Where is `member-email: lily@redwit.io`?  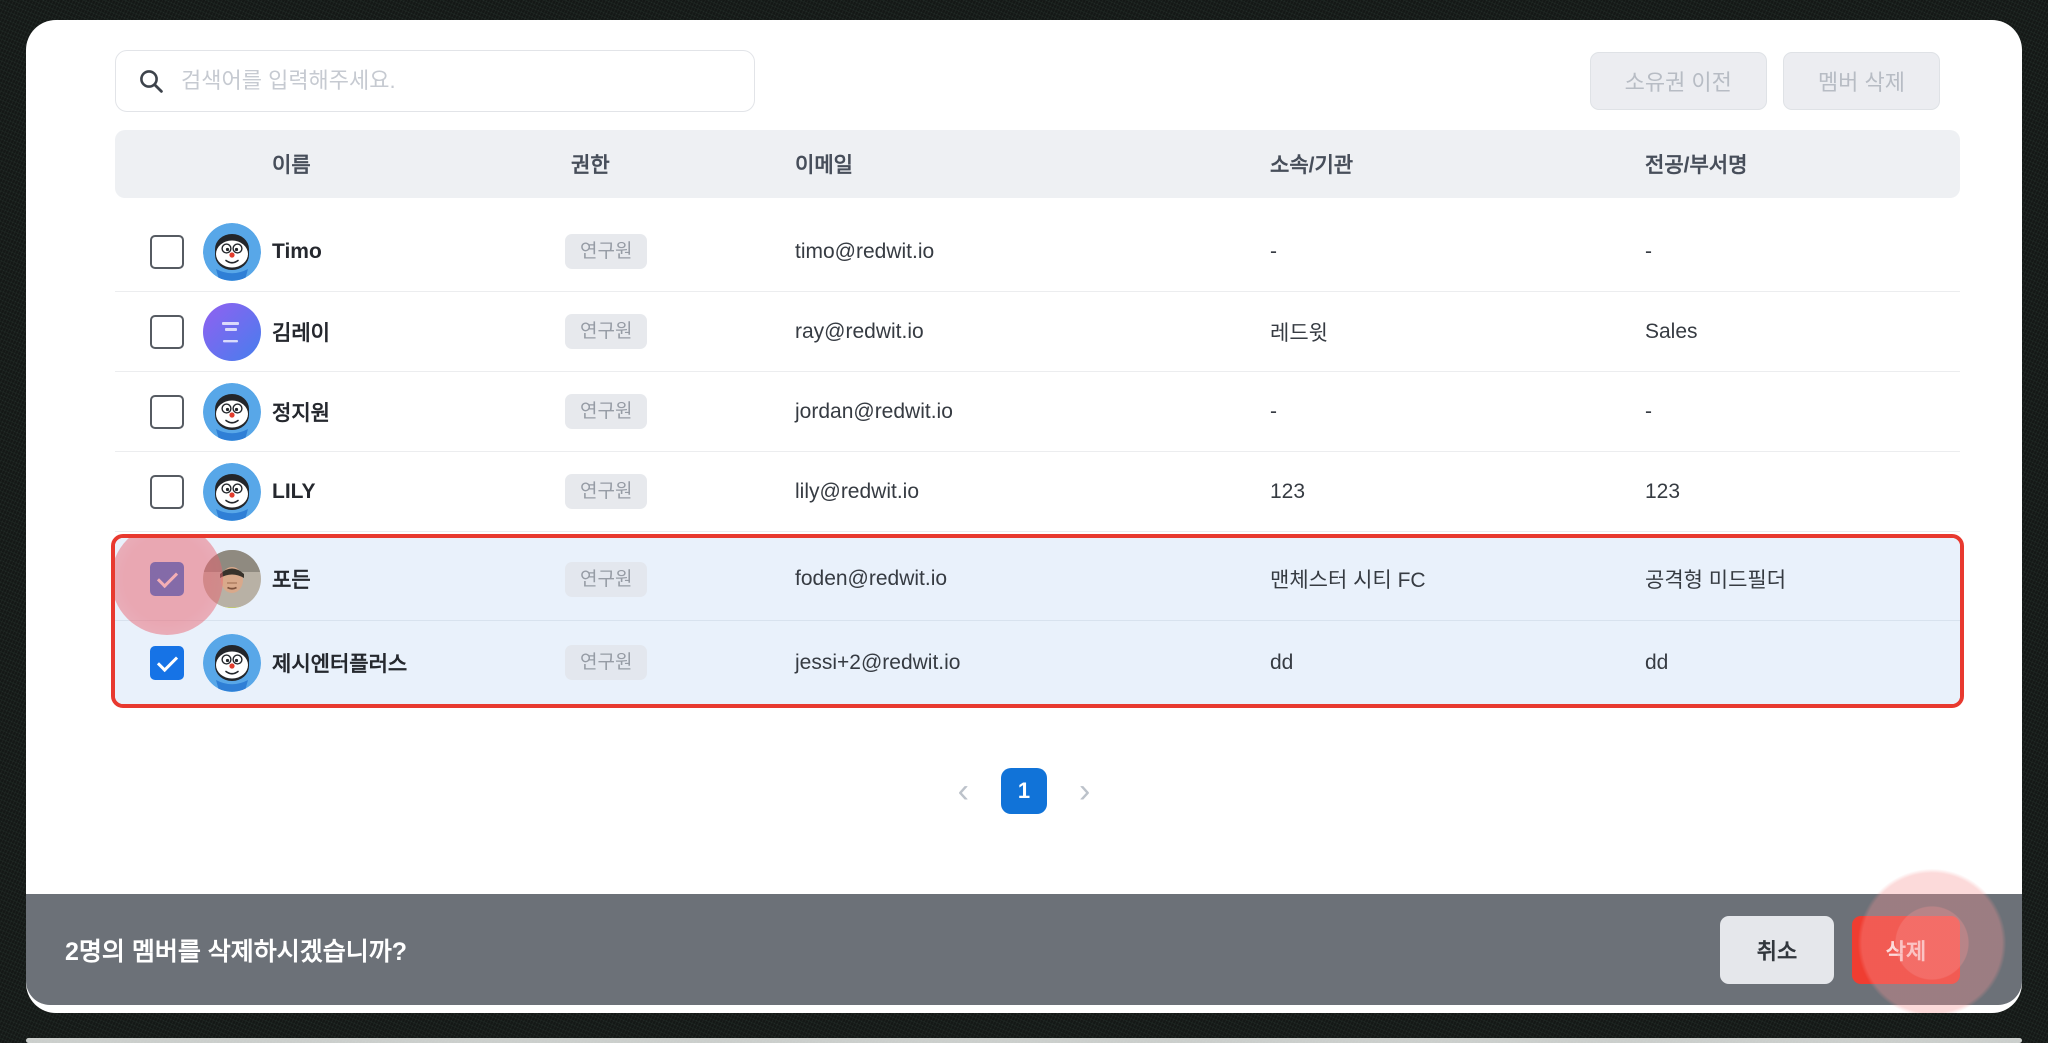
member-email: lily@redwit.io is located at coordinates (857, 491).